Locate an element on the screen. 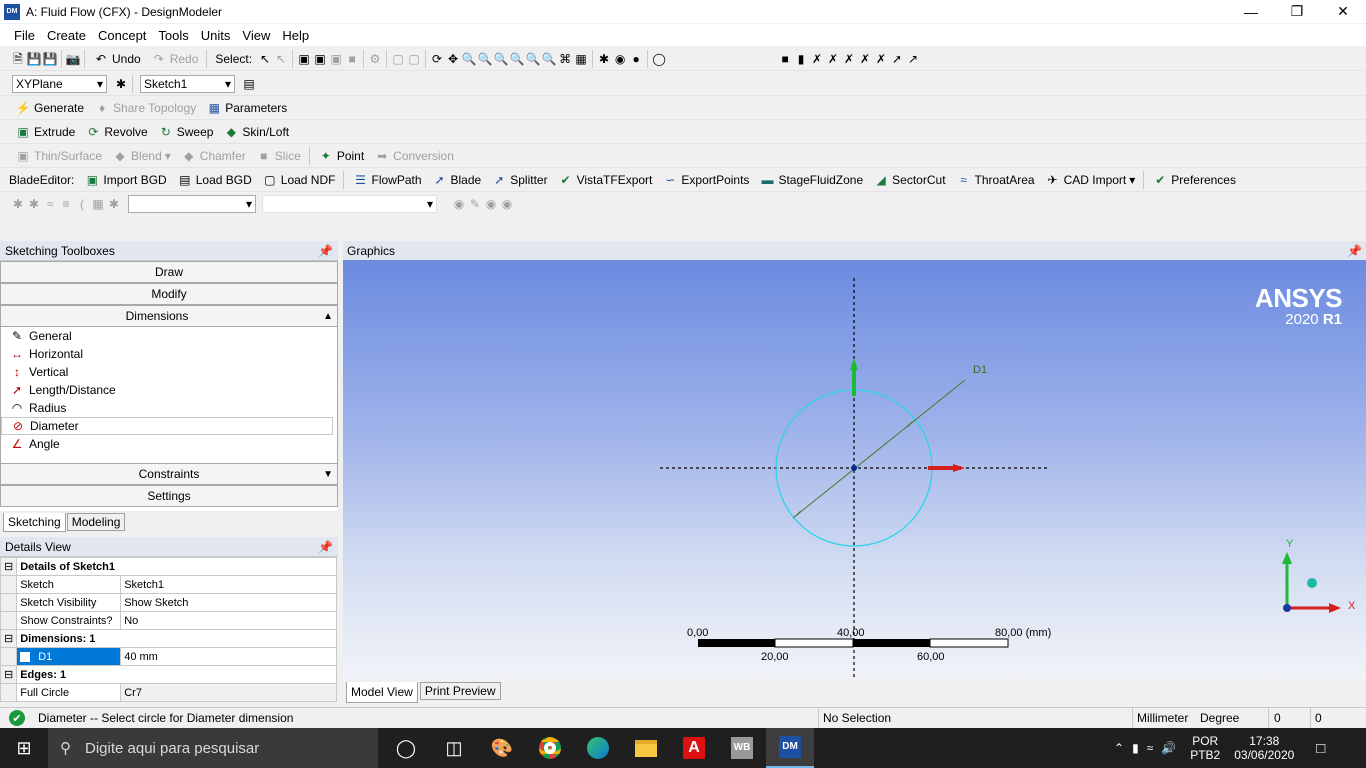 The height and width of the screenshot is (768, 1366). cad-import-button: ✈ CAD Import ▾ is located at coordinates (1090, 180).